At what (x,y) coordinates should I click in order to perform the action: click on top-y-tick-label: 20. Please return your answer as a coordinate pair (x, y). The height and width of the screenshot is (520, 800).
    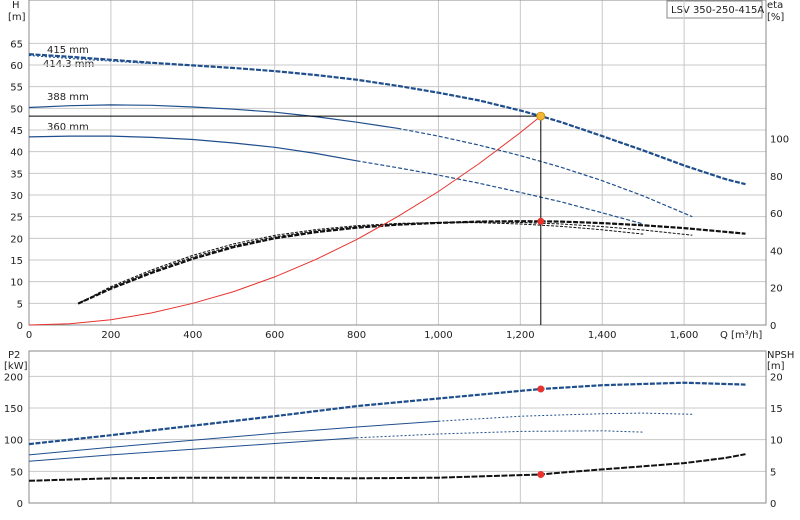
    Looking at the image, I should click on (16, 239).